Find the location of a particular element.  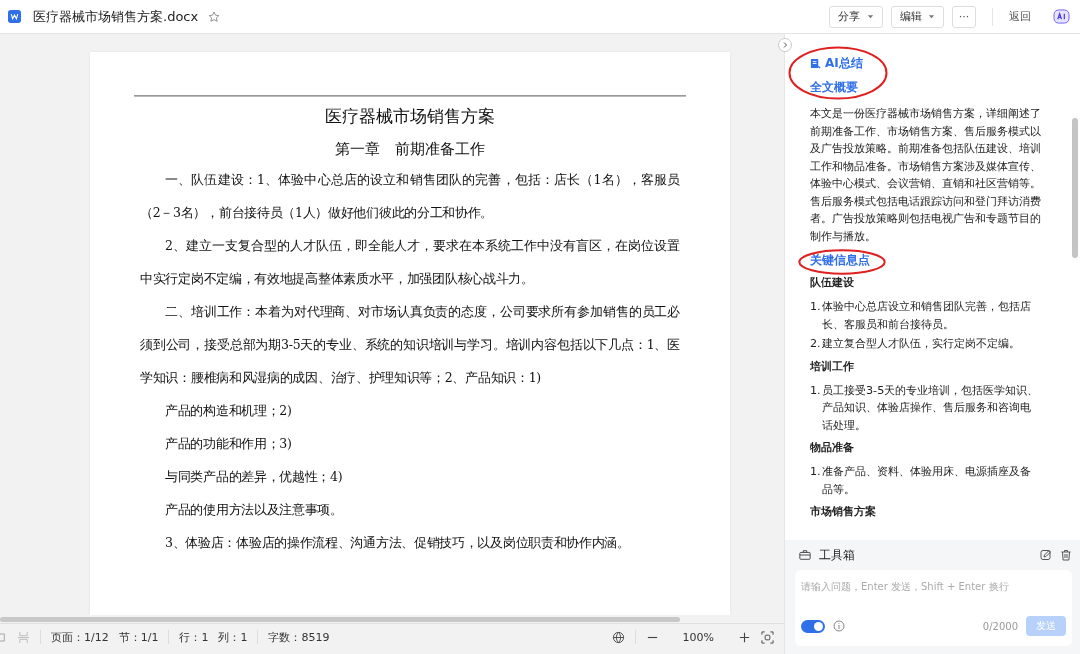

chevron-icon is located at coordinates (785, 45).